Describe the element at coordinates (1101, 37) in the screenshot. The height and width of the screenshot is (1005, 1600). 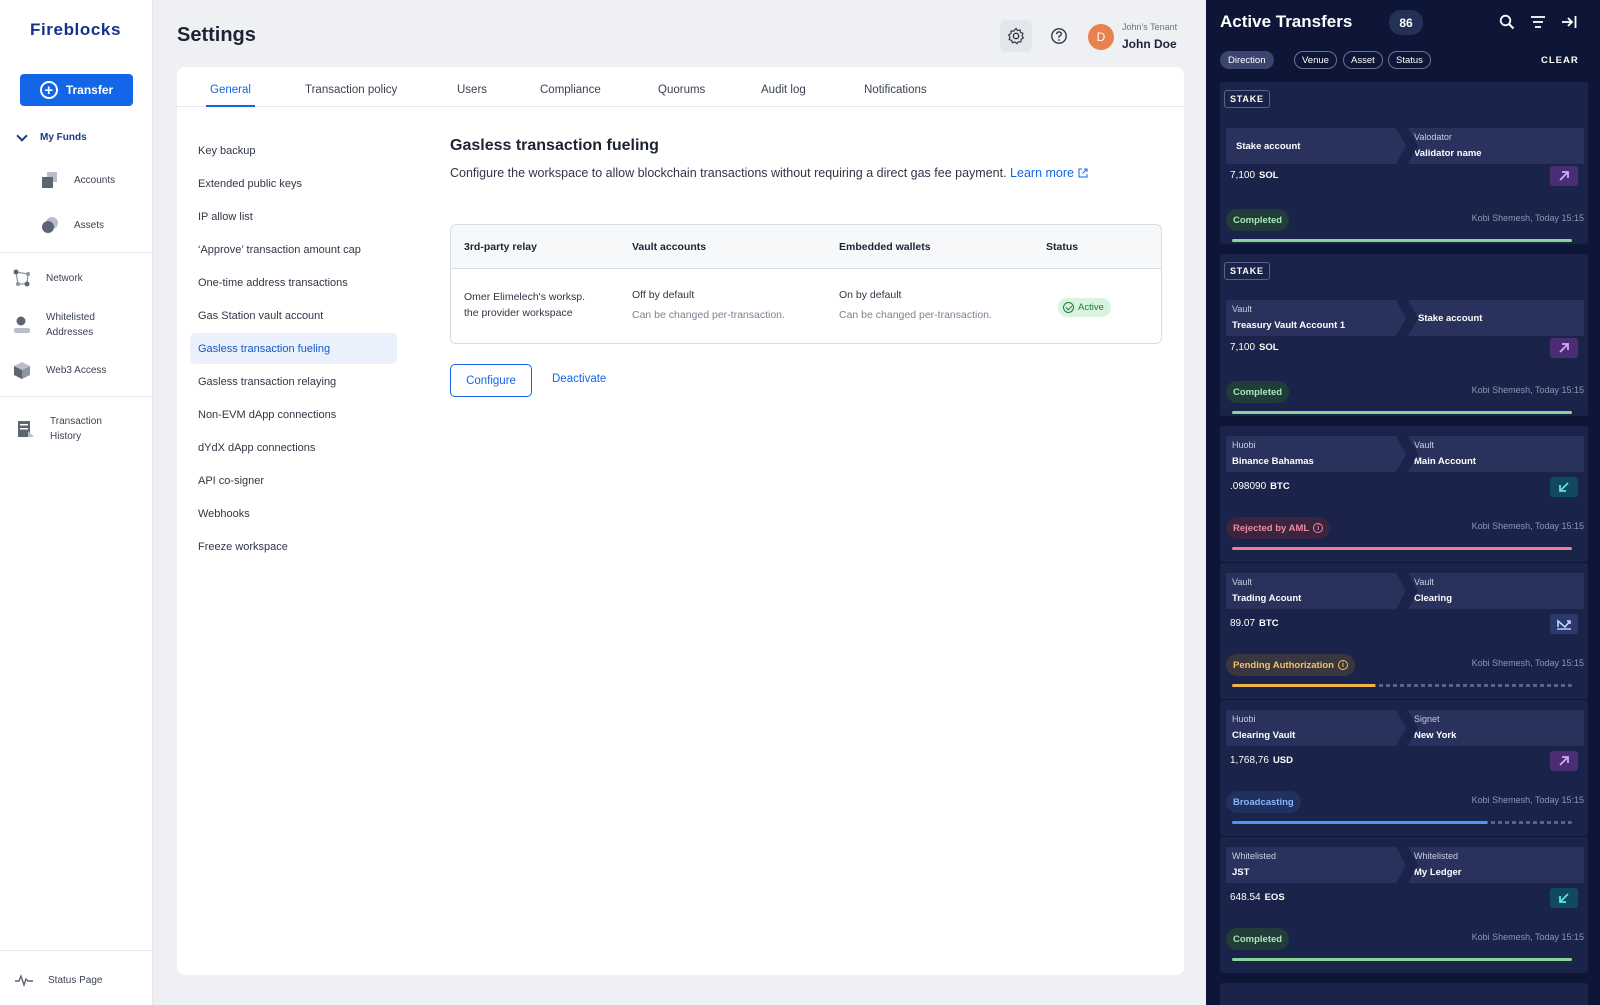
I see `avatar: D` at that location.